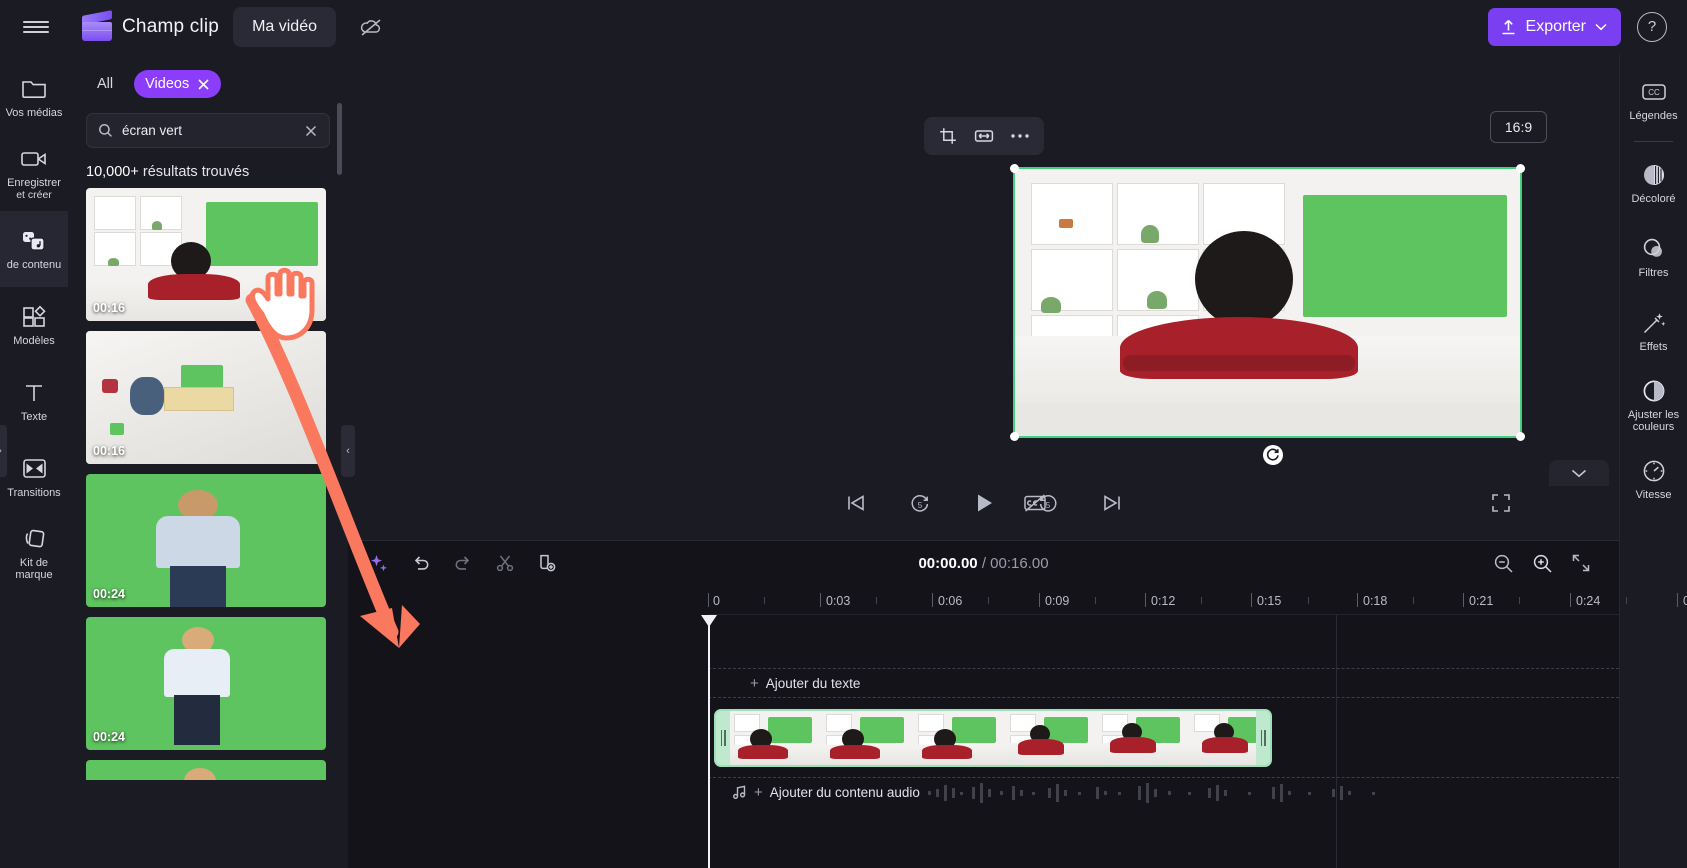 This screenshot has width=1687, height=868. I want to click on sidebar-item-vos-medias: Vos médias, so click(34, 97).